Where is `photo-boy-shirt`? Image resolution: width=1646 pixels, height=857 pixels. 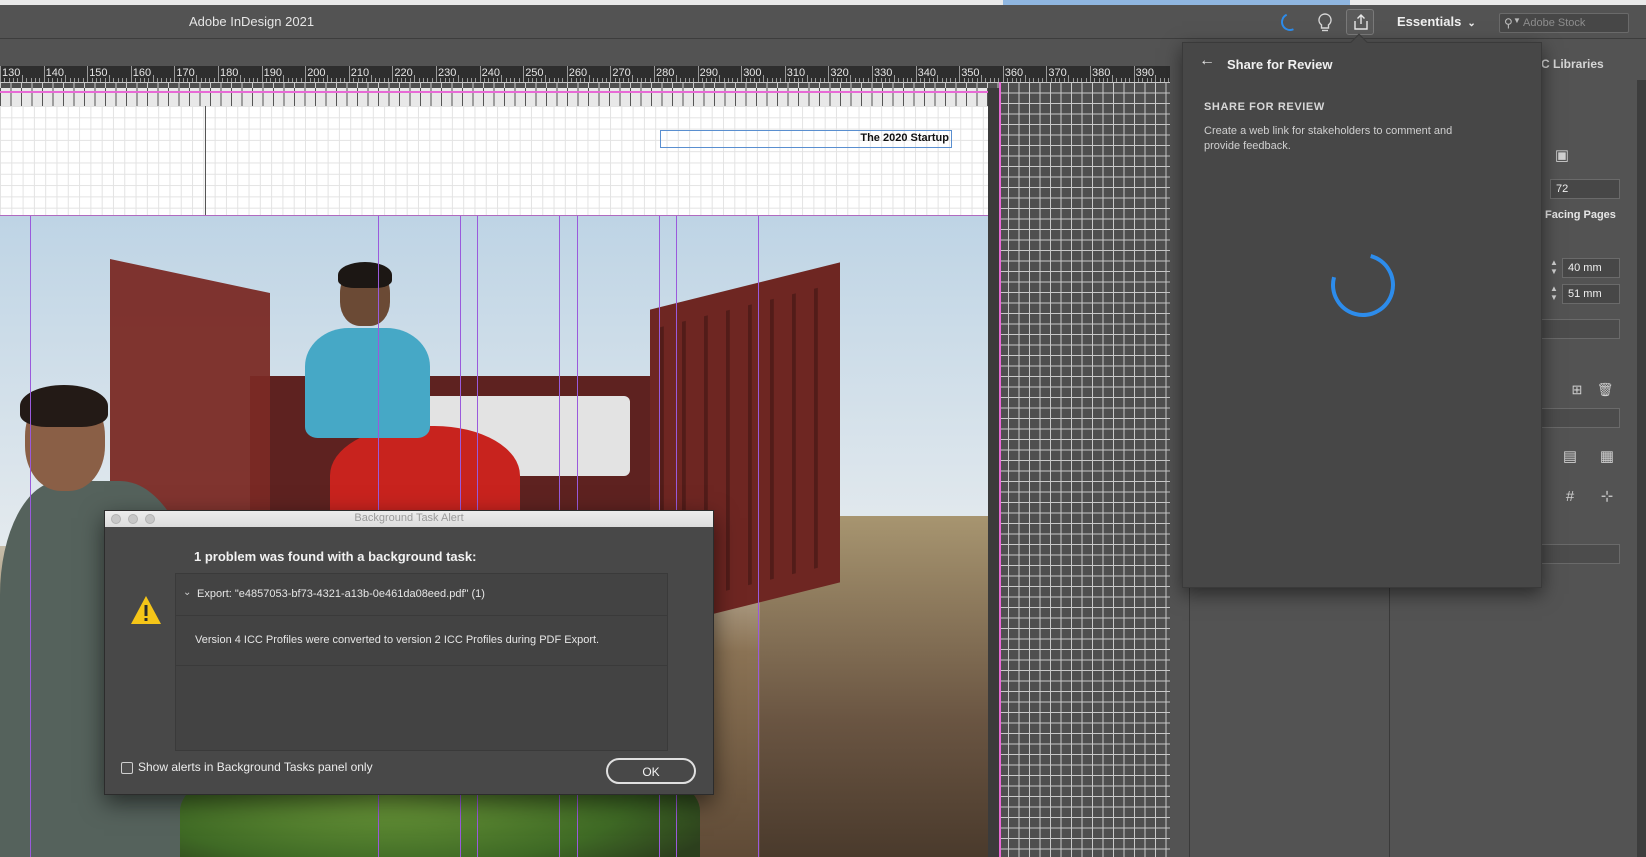 photo-boy-shirt is located at coordinates (367, 383).